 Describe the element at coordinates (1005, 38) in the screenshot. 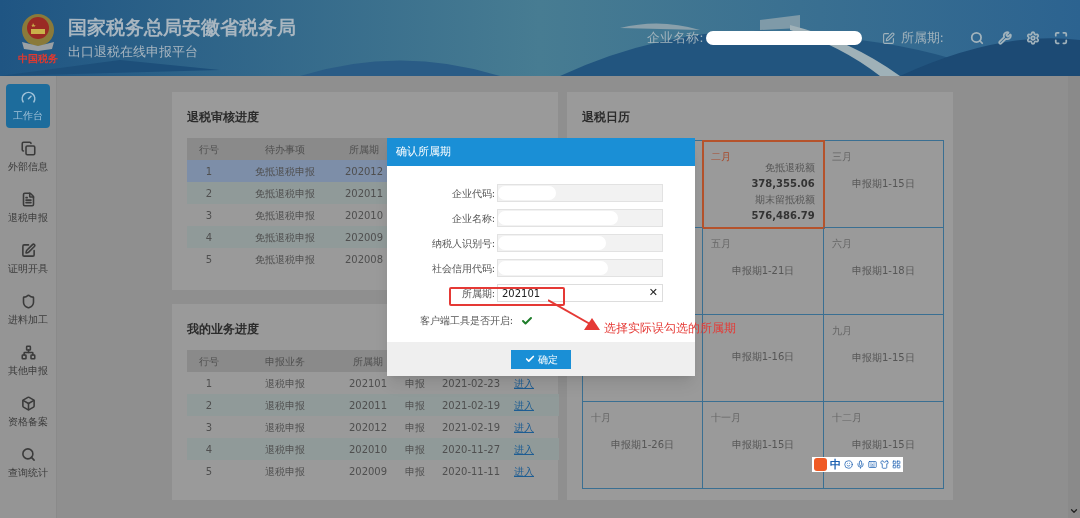

I see `wrench-icon` at that location.